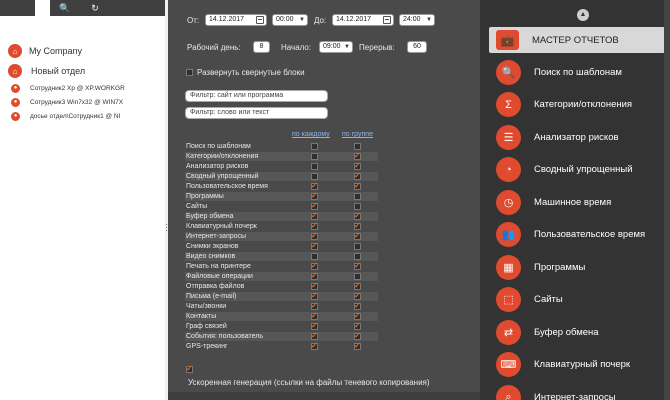 The height and width of the screenshot is (400, 670). What do you see at coordinates (56, 51) in the screenshot?
I see `tree-item-label: My Company` at bounding box center [56, 51].